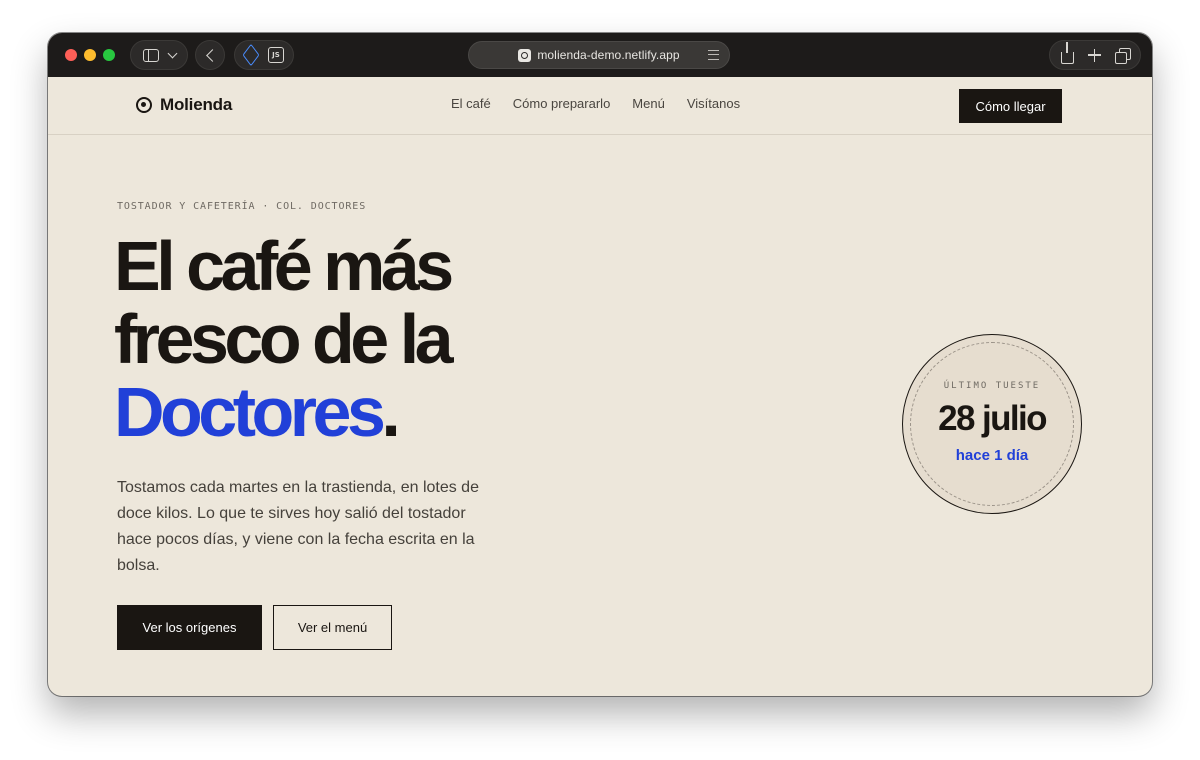 This screenshot has width=1200, height=760. Describe the element at coordinates (144, 105) in the screenshot. I see `logo-icon` at that location.